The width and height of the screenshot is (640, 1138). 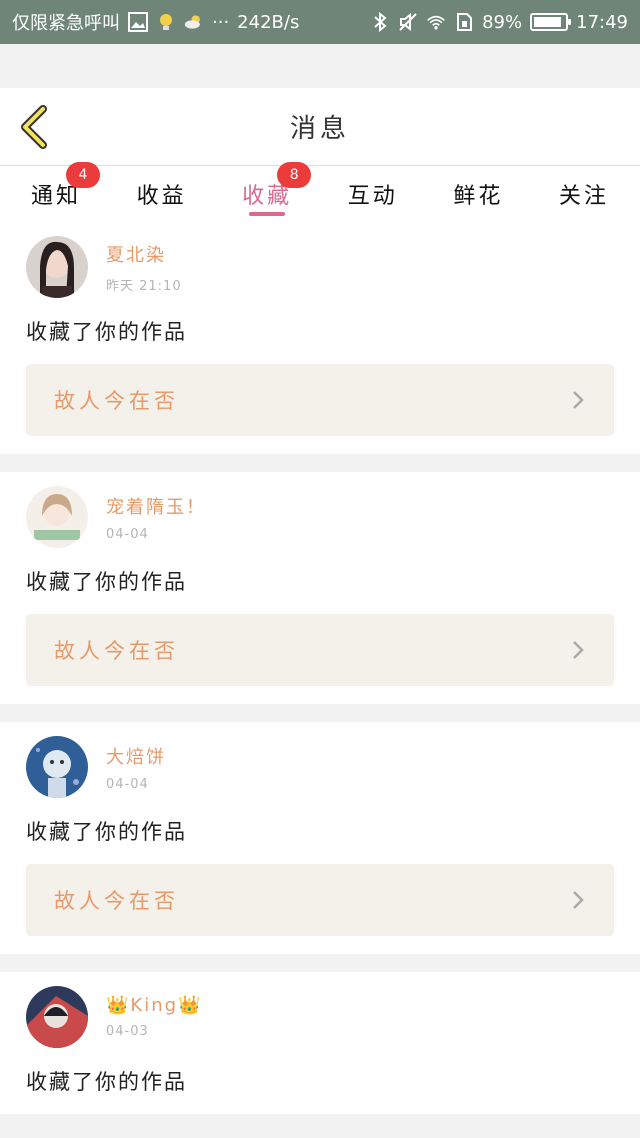 I want to click on tab-label: 关注, so click(x=583, y=196).